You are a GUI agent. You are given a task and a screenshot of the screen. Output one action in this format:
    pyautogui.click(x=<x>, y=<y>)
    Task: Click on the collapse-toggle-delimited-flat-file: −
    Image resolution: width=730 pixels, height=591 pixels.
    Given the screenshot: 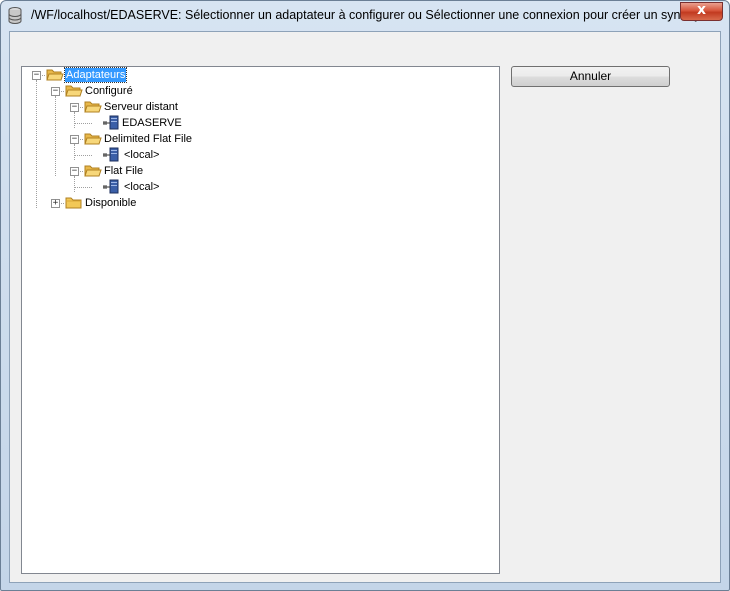 What is the action you would take?
    pyautogui.click(x=74, y=139)
    